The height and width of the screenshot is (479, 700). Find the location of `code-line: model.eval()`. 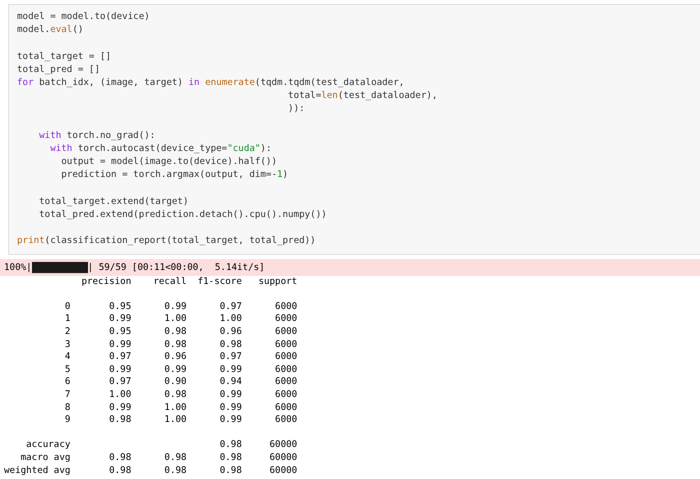

code-line: model.eval() is located at coordinates (50, 29).